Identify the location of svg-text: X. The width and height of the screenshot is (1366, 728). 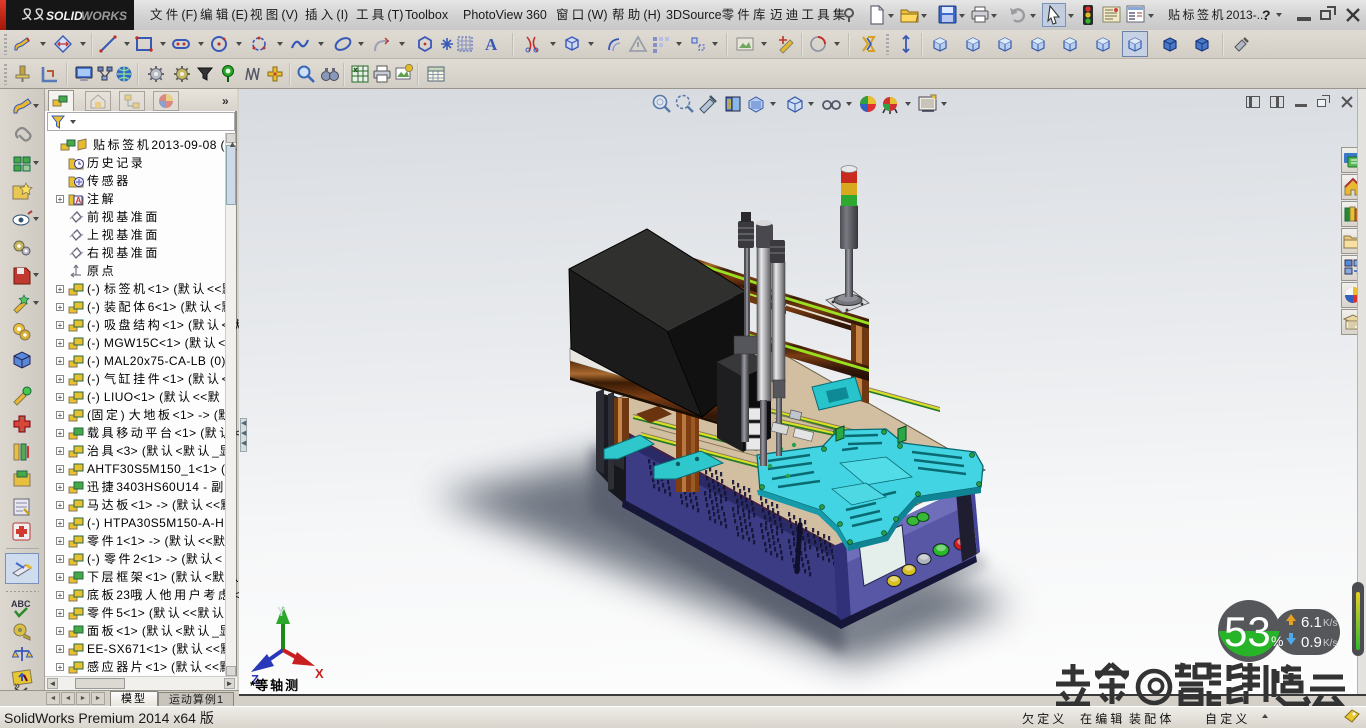
(319, 673).